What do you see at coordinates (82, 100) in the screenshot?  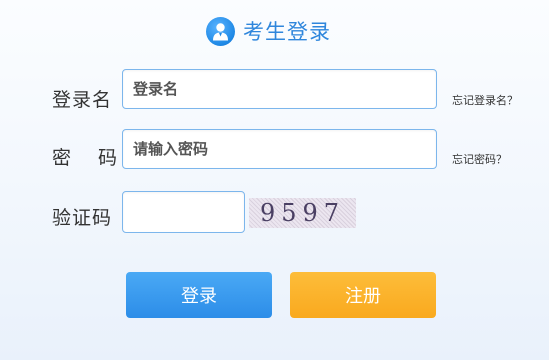 I see `username-label: 登录名` at bounding box center [82, 100].